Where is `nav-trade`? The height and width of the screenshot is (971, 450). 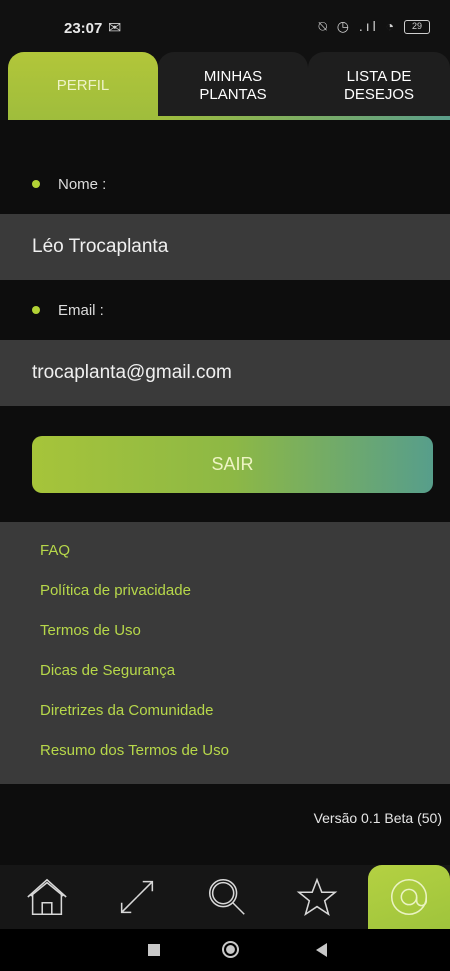
nav-trade is located at coordinates (137, 897).